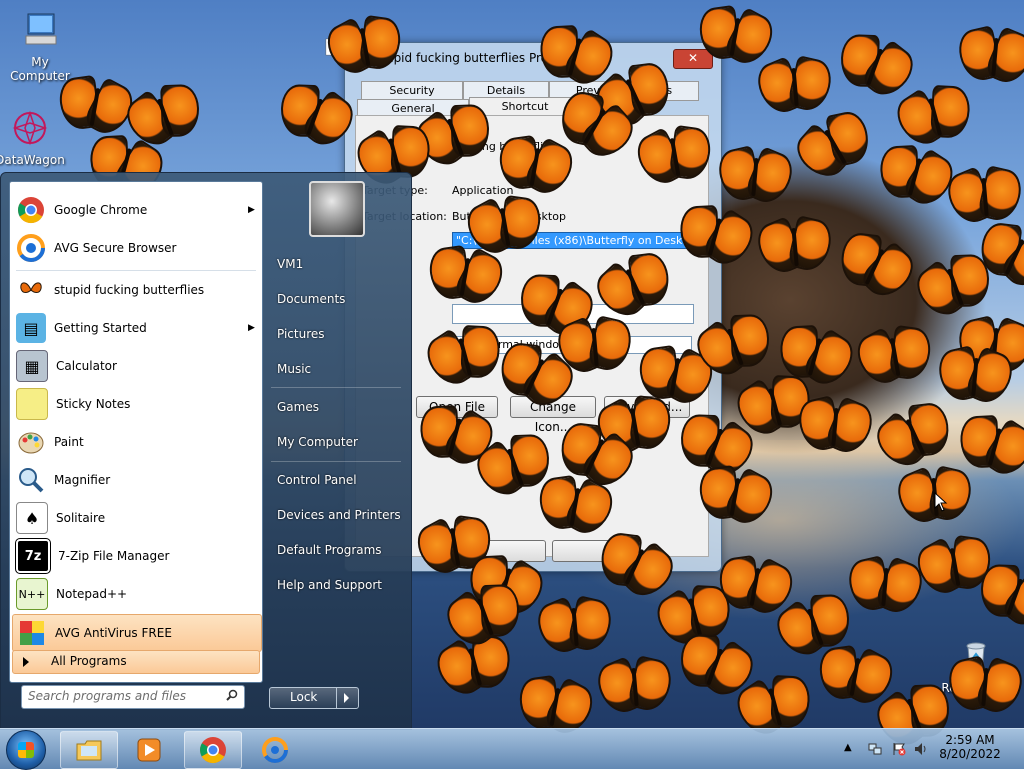 The width and height of the screenshot is (1024, 770). What do you see at coordinates (40, 46) in the screenshot?
I see `desktop-icon-my-computer: My Computer` at bounding box center [40, 46].